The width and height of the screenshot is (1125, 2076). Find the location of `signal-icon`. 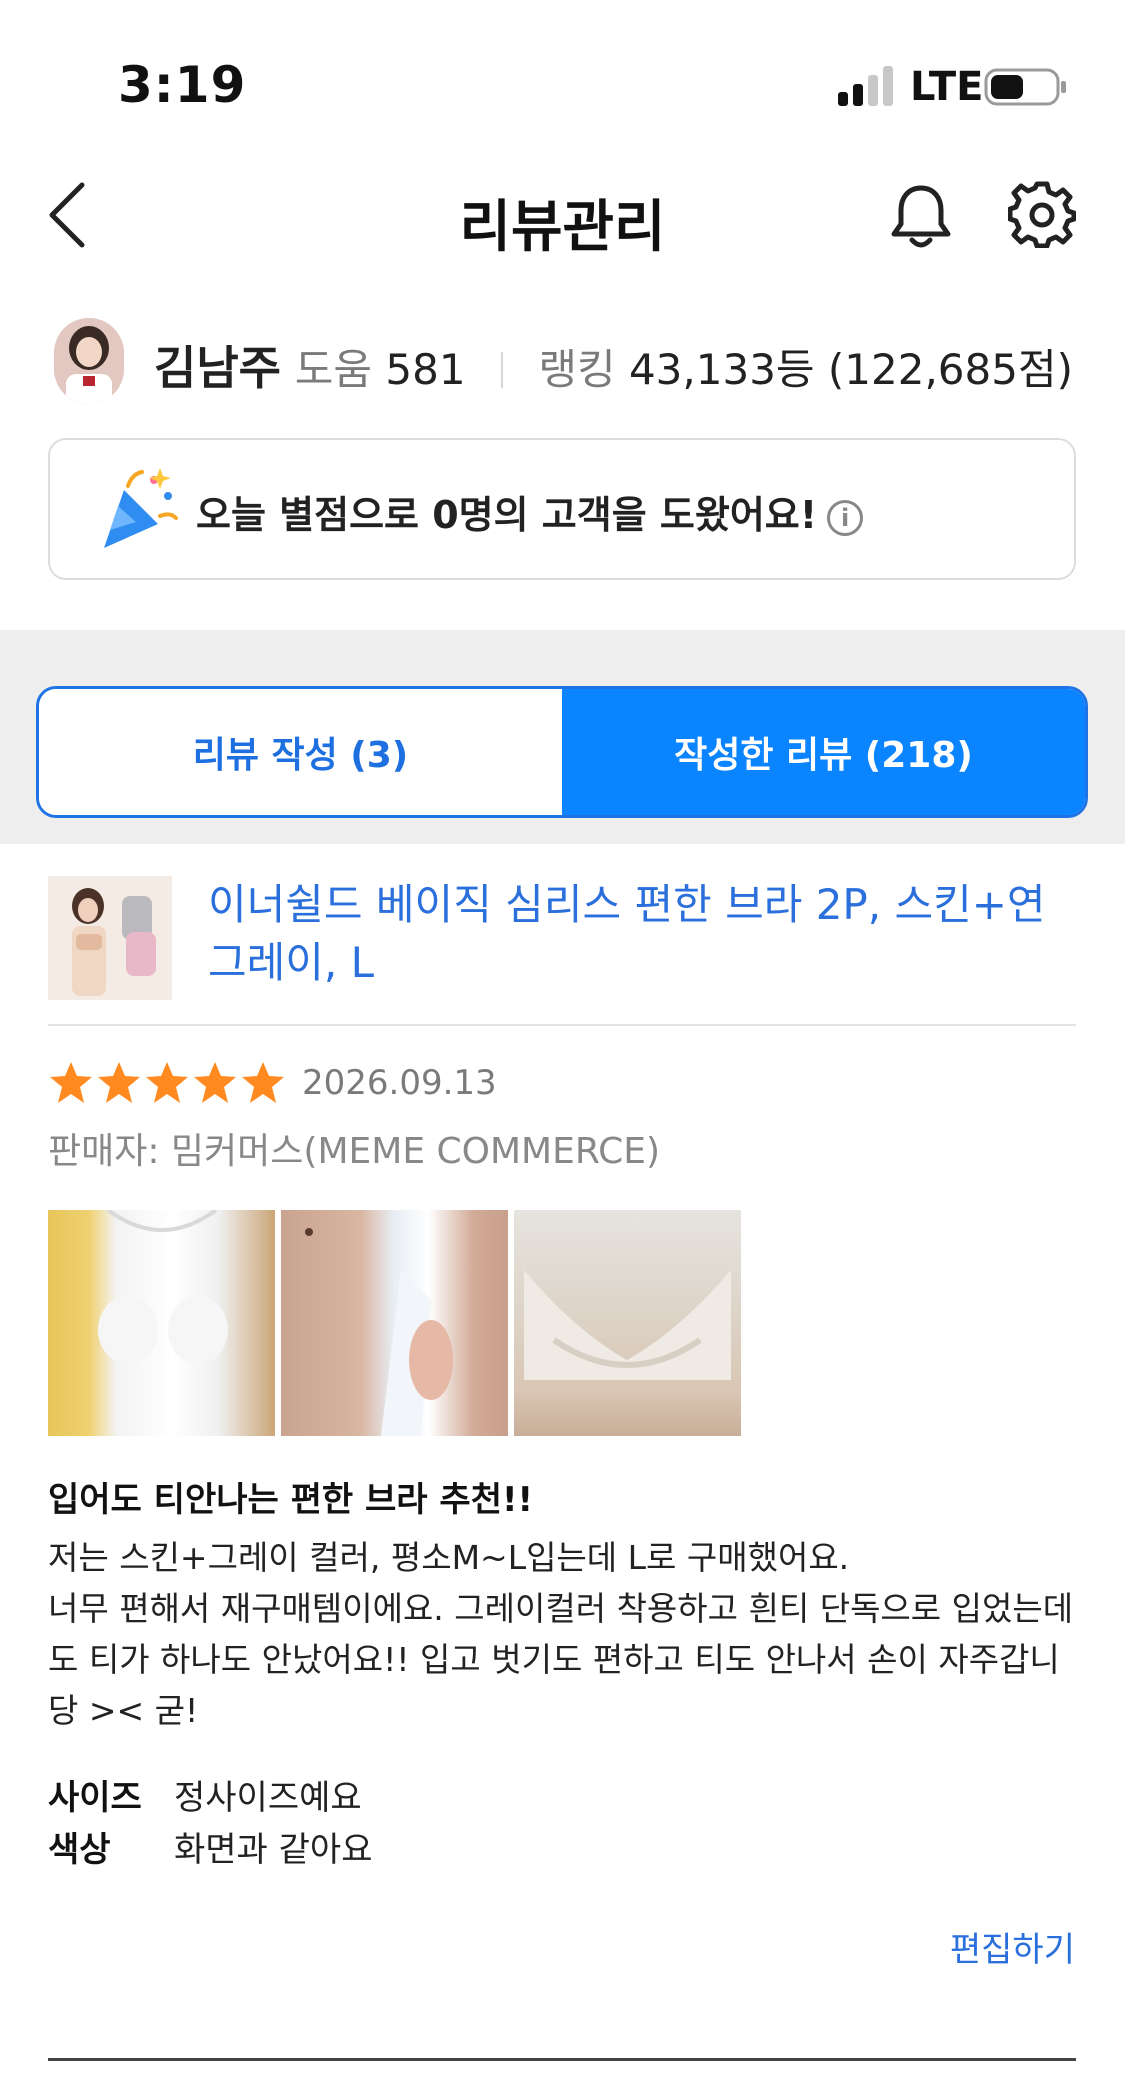

signal-icon is located at coordinates (865, 86).